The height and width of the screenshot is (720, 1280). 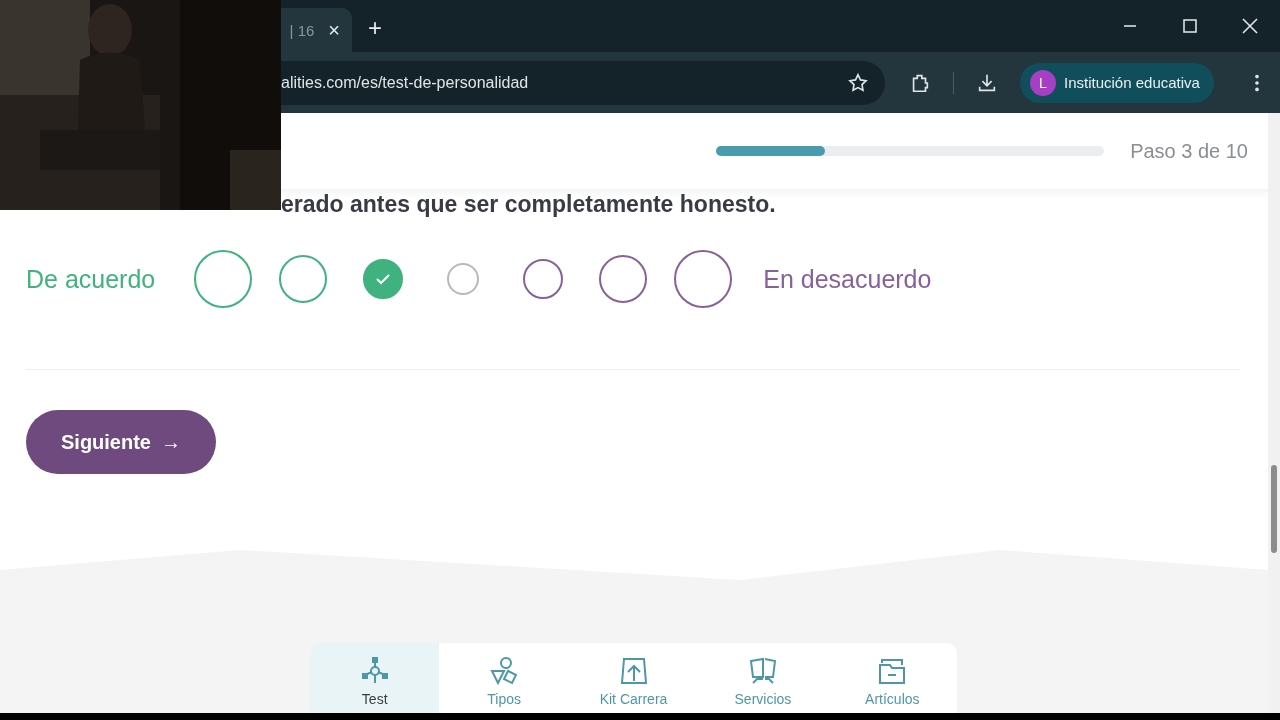 What do you see at coordinates (375, 678) in the screenshot?
I see `nav-tab: Test` at bounding box center [375, 678].